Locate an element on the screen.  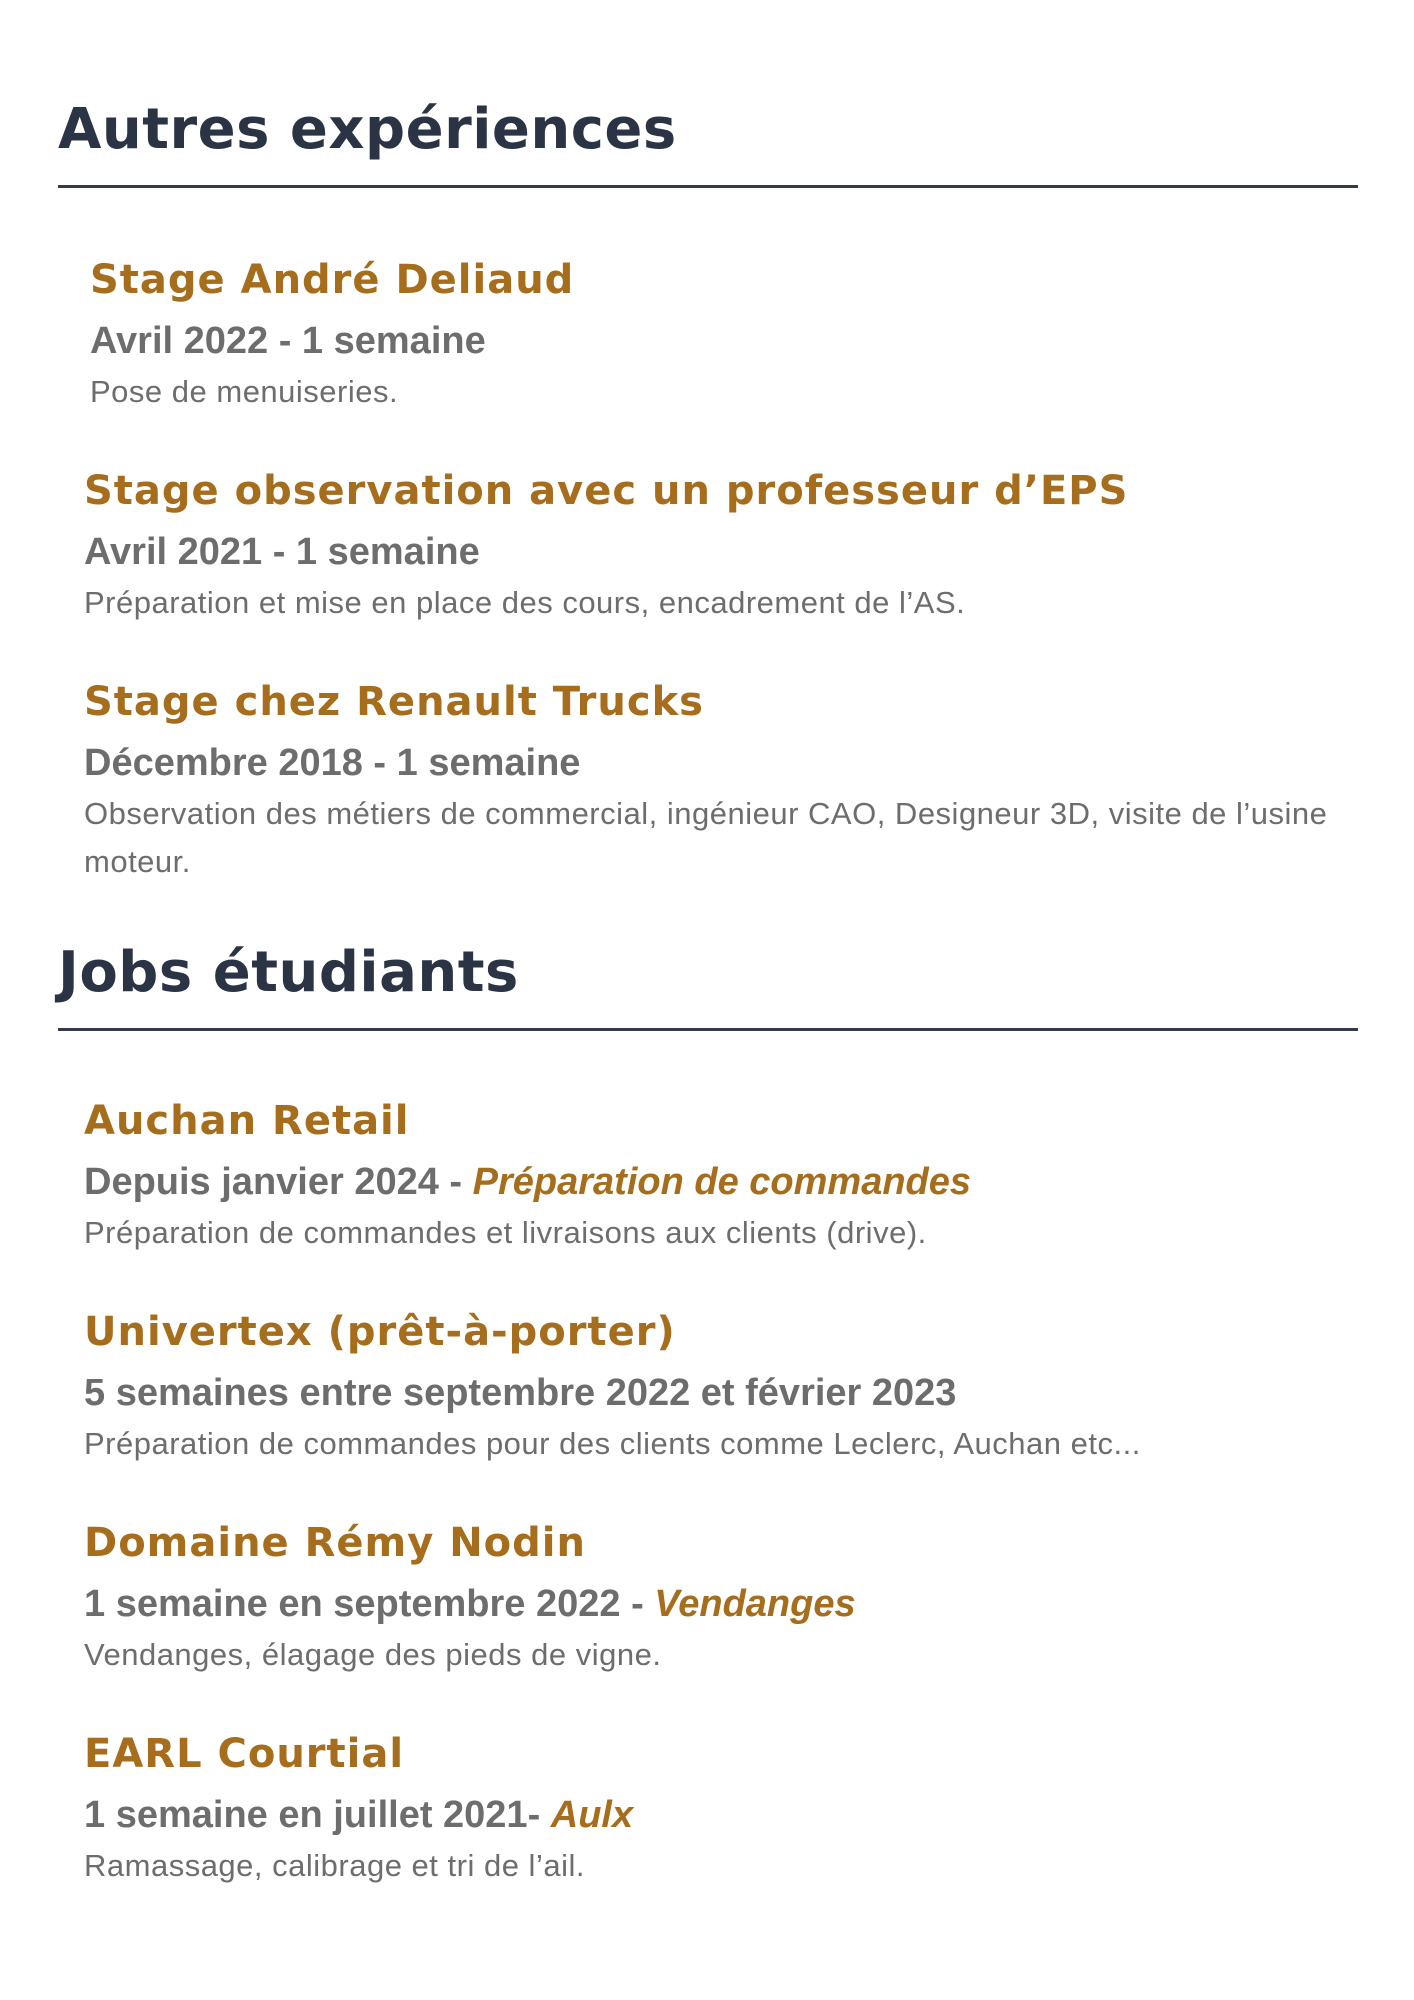
entry-dates: 1 semaine en septembre 2022 - Vendanges is located at coordinates (729, 1604).